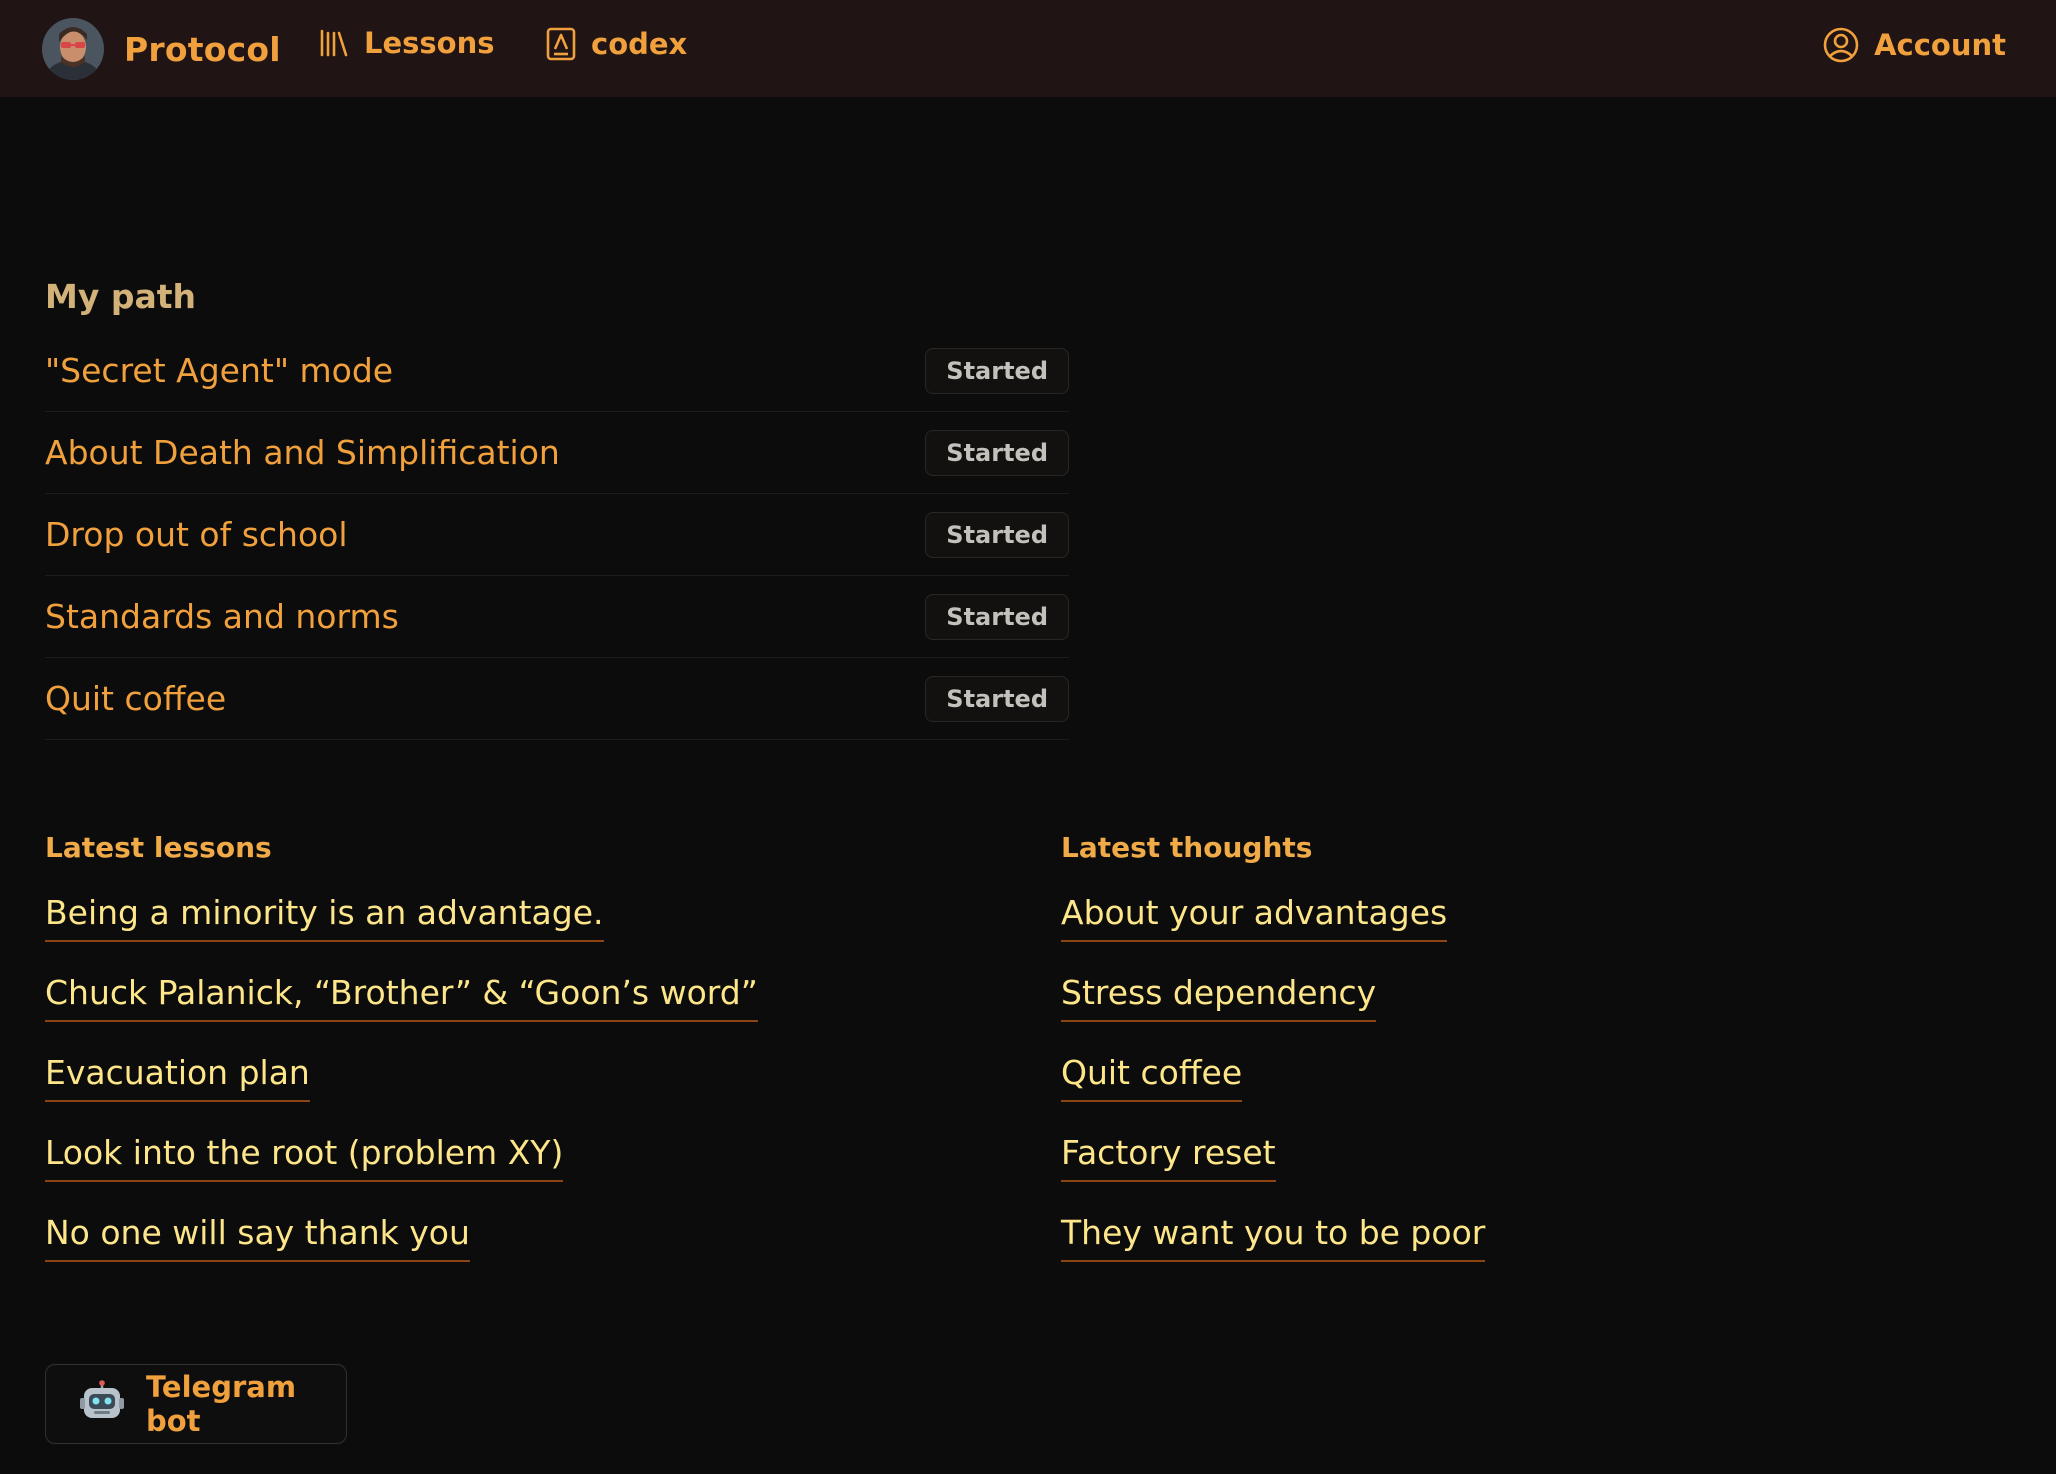 The image size is (2056, 1474). I want to click on lesson-link: Evacuation plan, so click(177, 1077).